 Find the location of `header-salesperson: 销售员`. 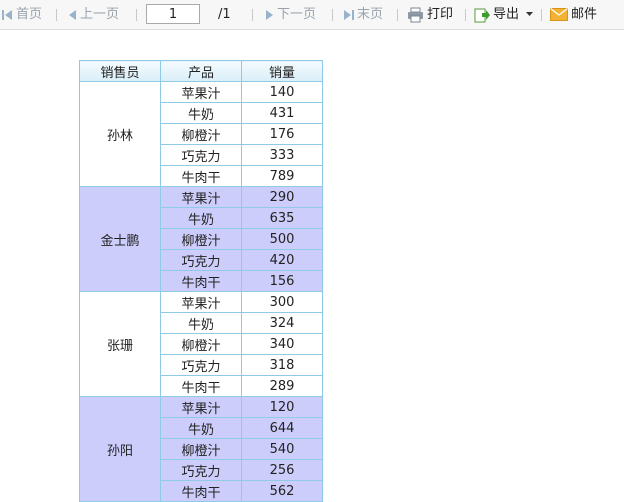

header-salesperson: 销售员 is located at coordinates (120, 71).